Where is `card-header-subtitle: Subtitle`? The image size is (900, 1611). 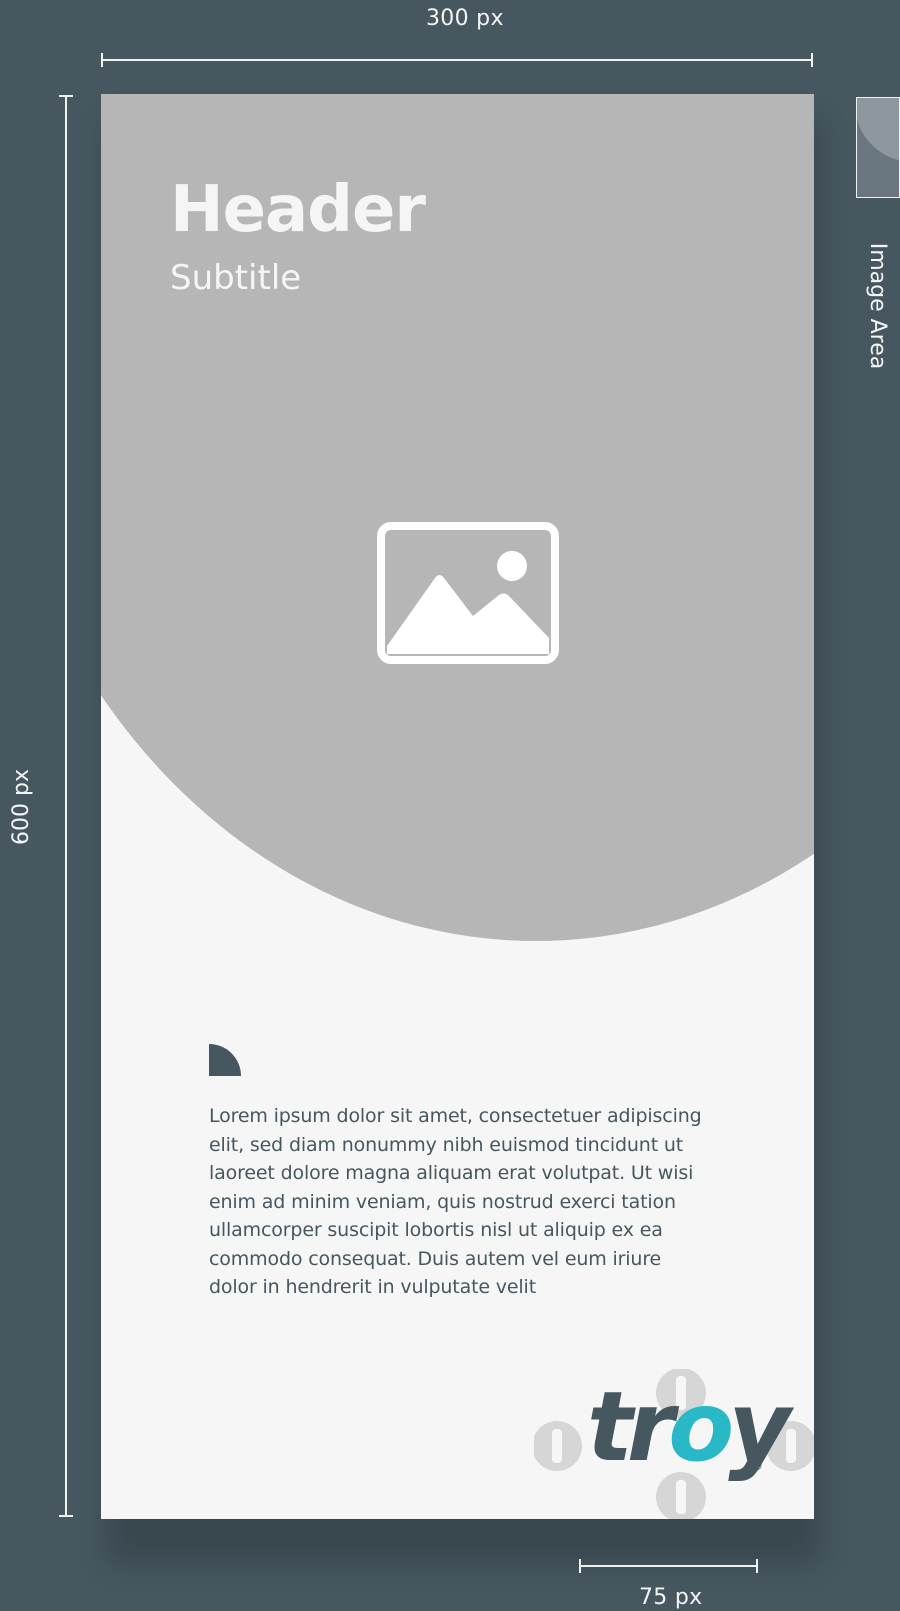
card-header-subtitle: Subtitle is located at coordinates (236, 278).